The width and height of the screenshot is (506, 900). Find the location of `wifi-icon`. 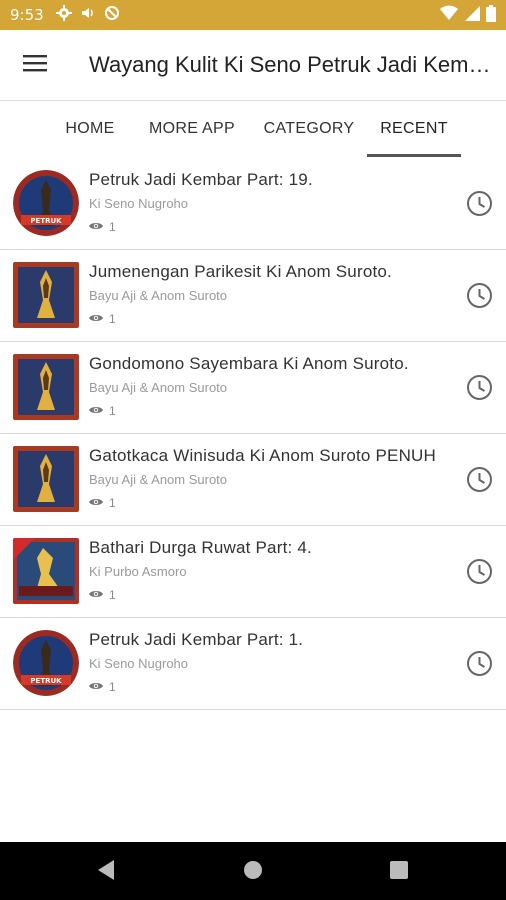

wifi-icon is located at coordinates (449, 15).